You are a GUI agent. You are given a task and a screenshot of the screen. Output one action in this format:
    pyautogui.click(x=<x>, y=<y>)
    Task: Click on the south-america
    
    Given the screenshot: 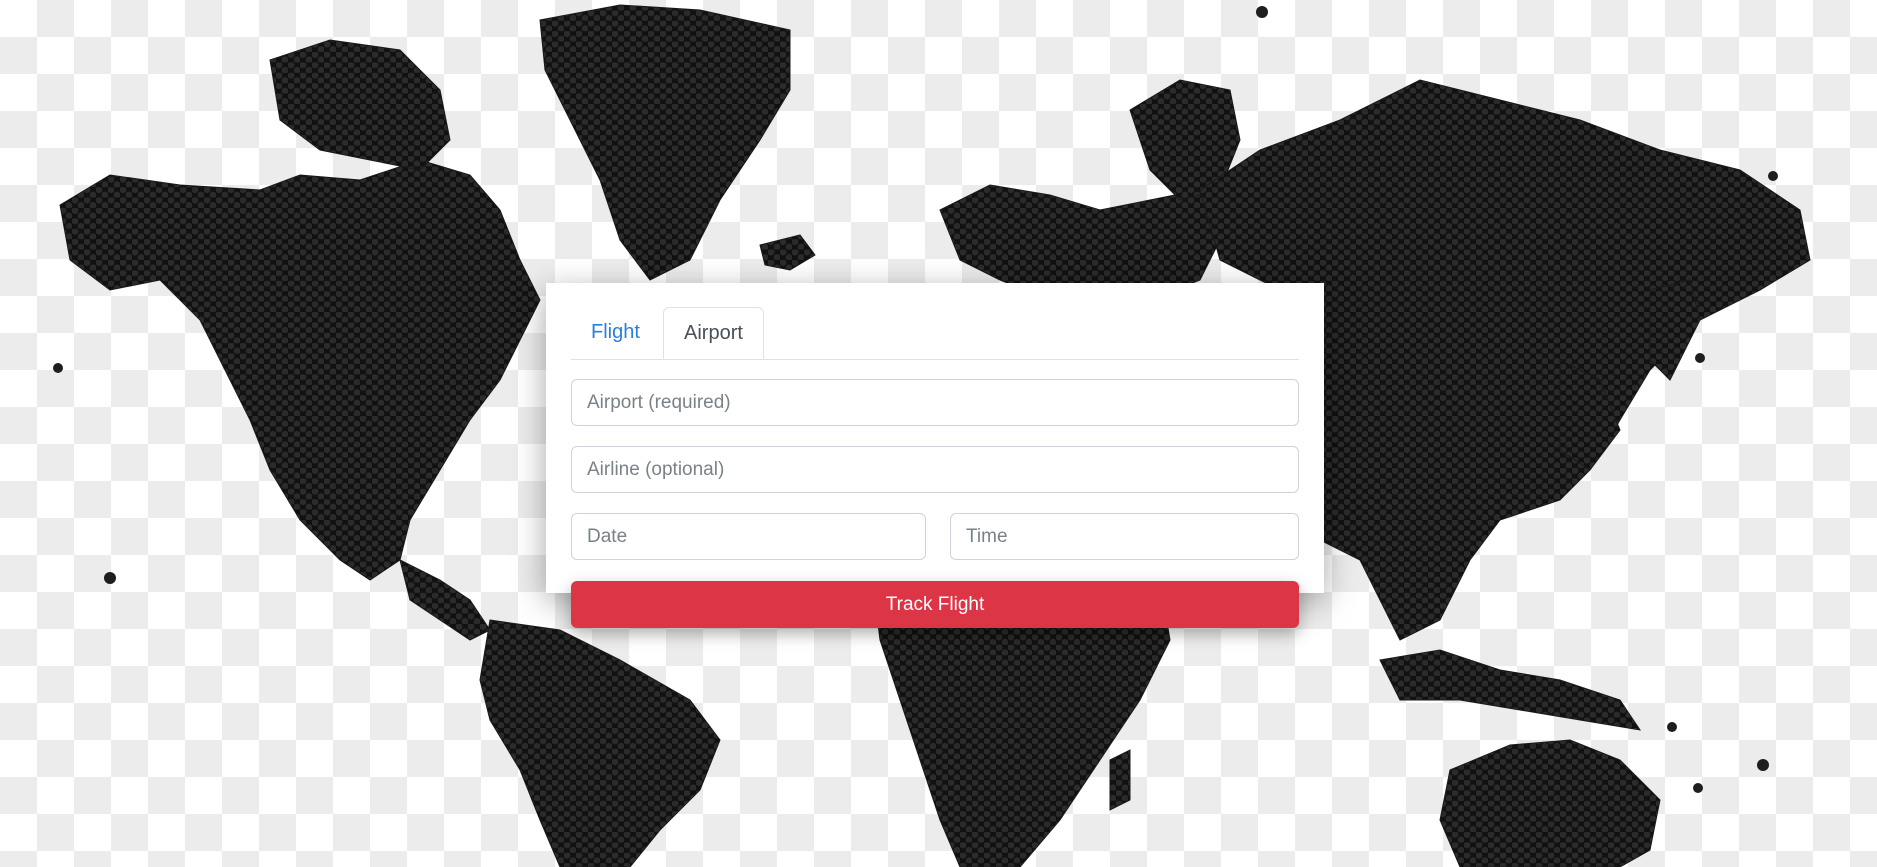 What is the action you would take?
    pyautogui.click(x=600, y=743)
    